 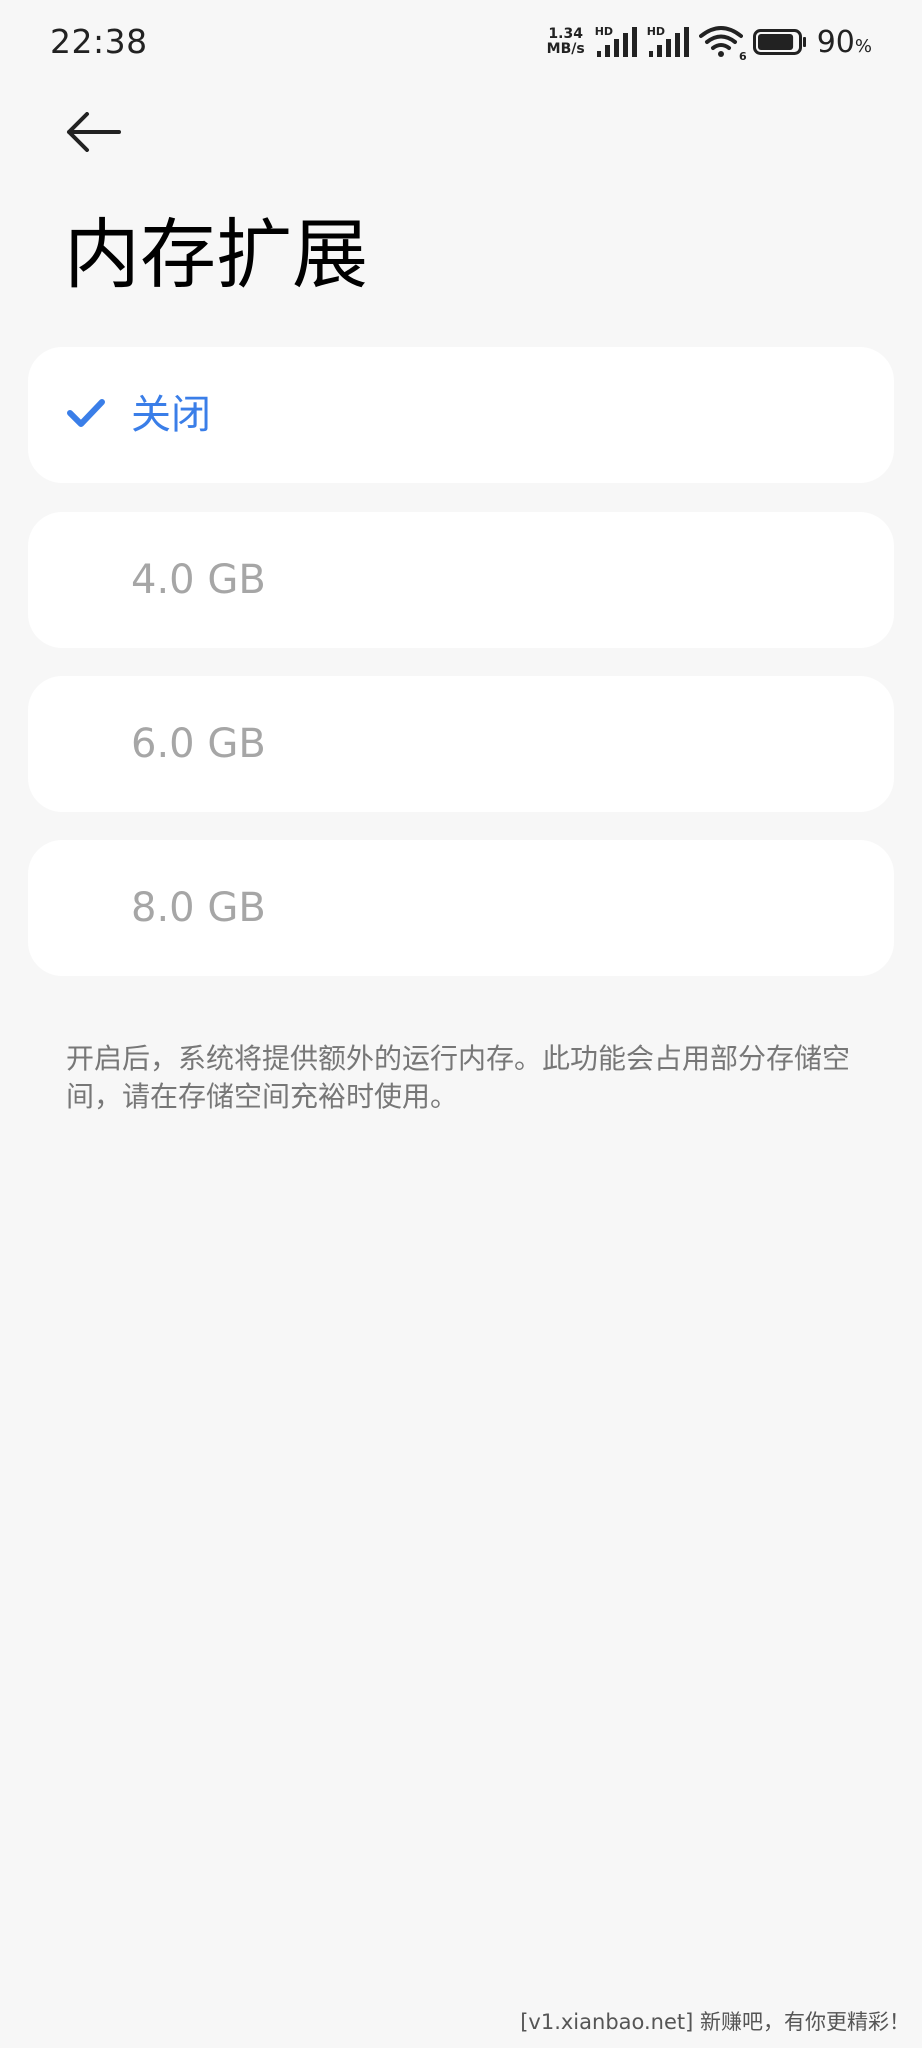 I want to click on status-time: 22:38, so click(x=99, y=41).